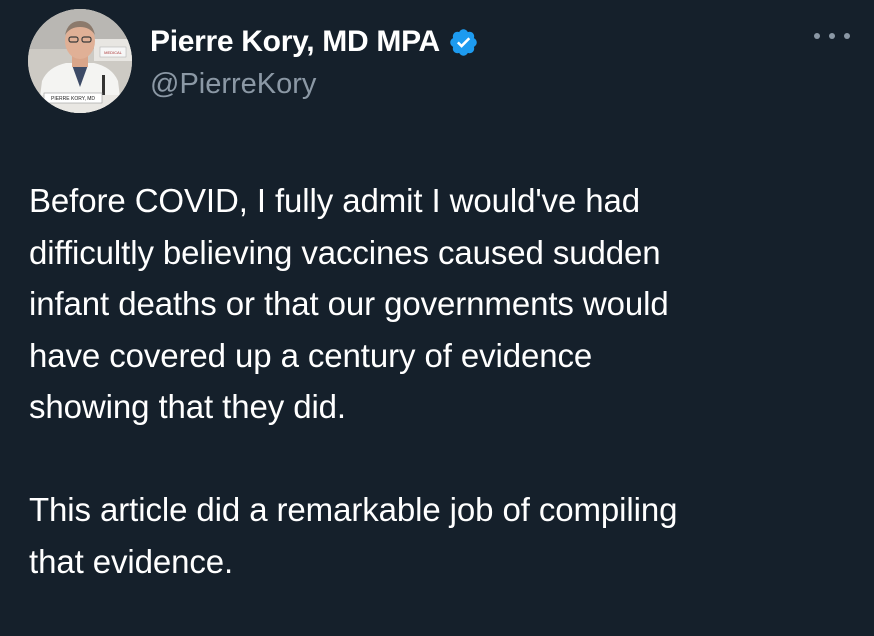 The width and height of the screenshot is (874, 636). I want to click on avatar-photo: PIERRE KORY, MD MEDICAL, so click(80, 61).